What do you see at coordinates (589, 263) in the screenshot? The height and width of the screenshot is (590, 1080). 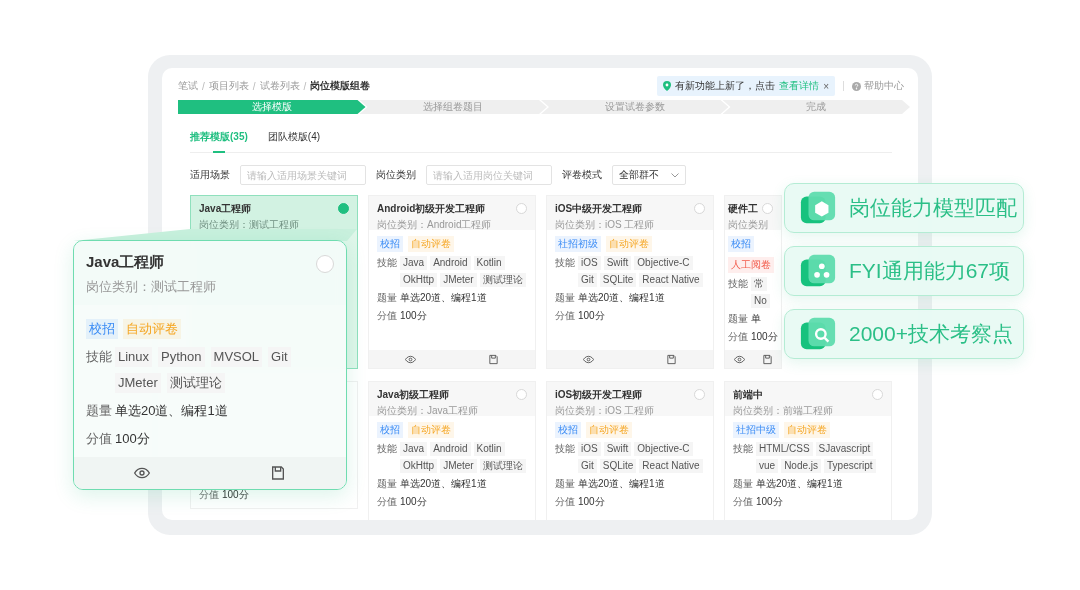 I see `skill-chip: iOS` at bounding box center [589, 263].